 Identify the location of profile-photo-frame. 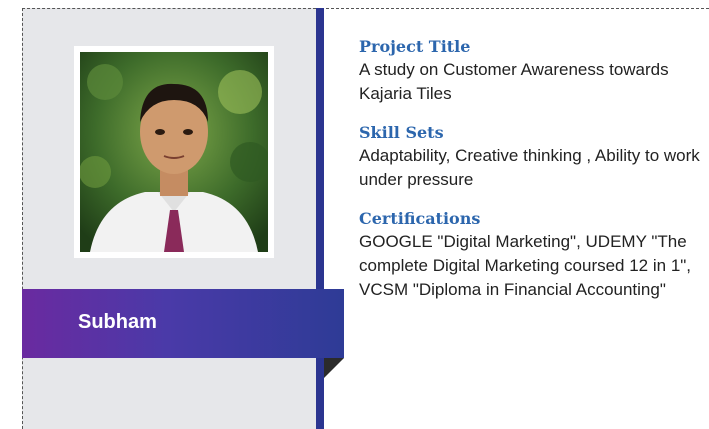
(174, 152).